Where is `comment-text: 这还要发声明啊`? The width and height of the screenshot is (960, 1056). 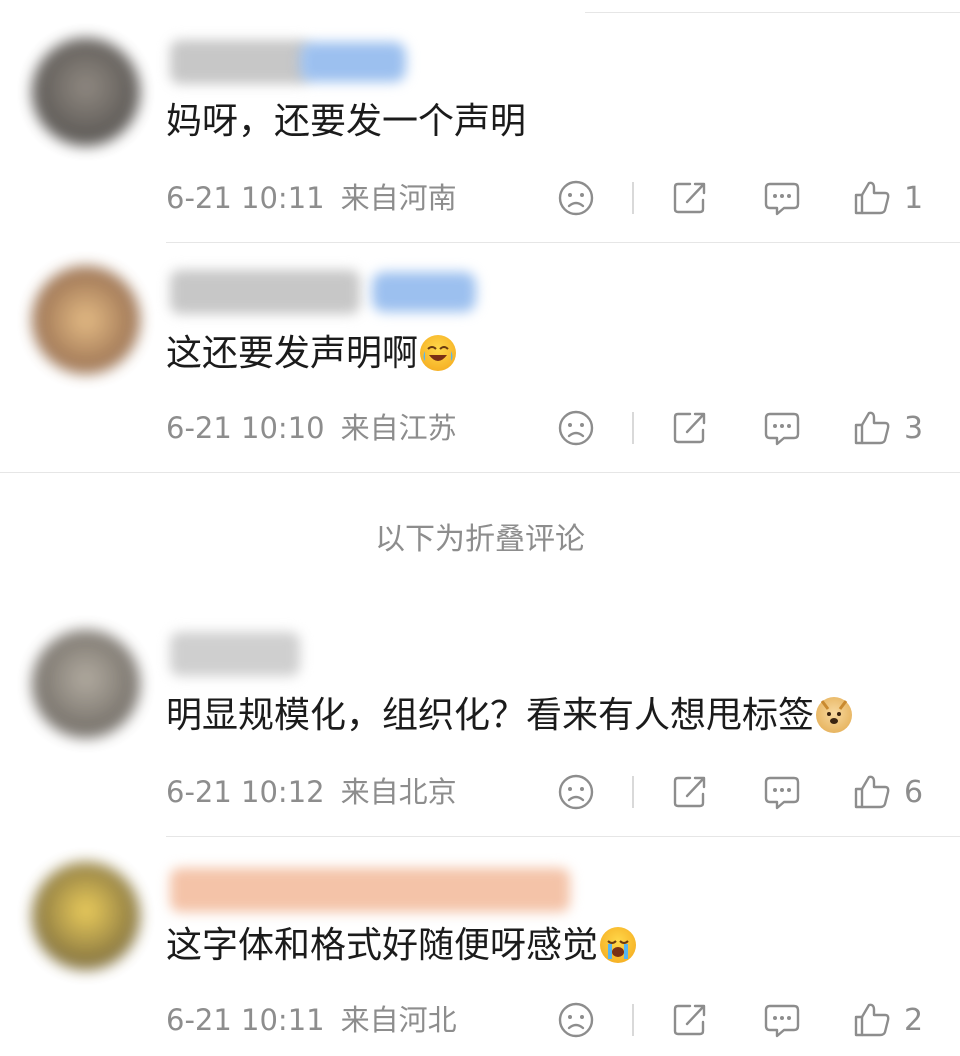
comment-text: 这还要发声明啊 is located at coordinates (311, 354).